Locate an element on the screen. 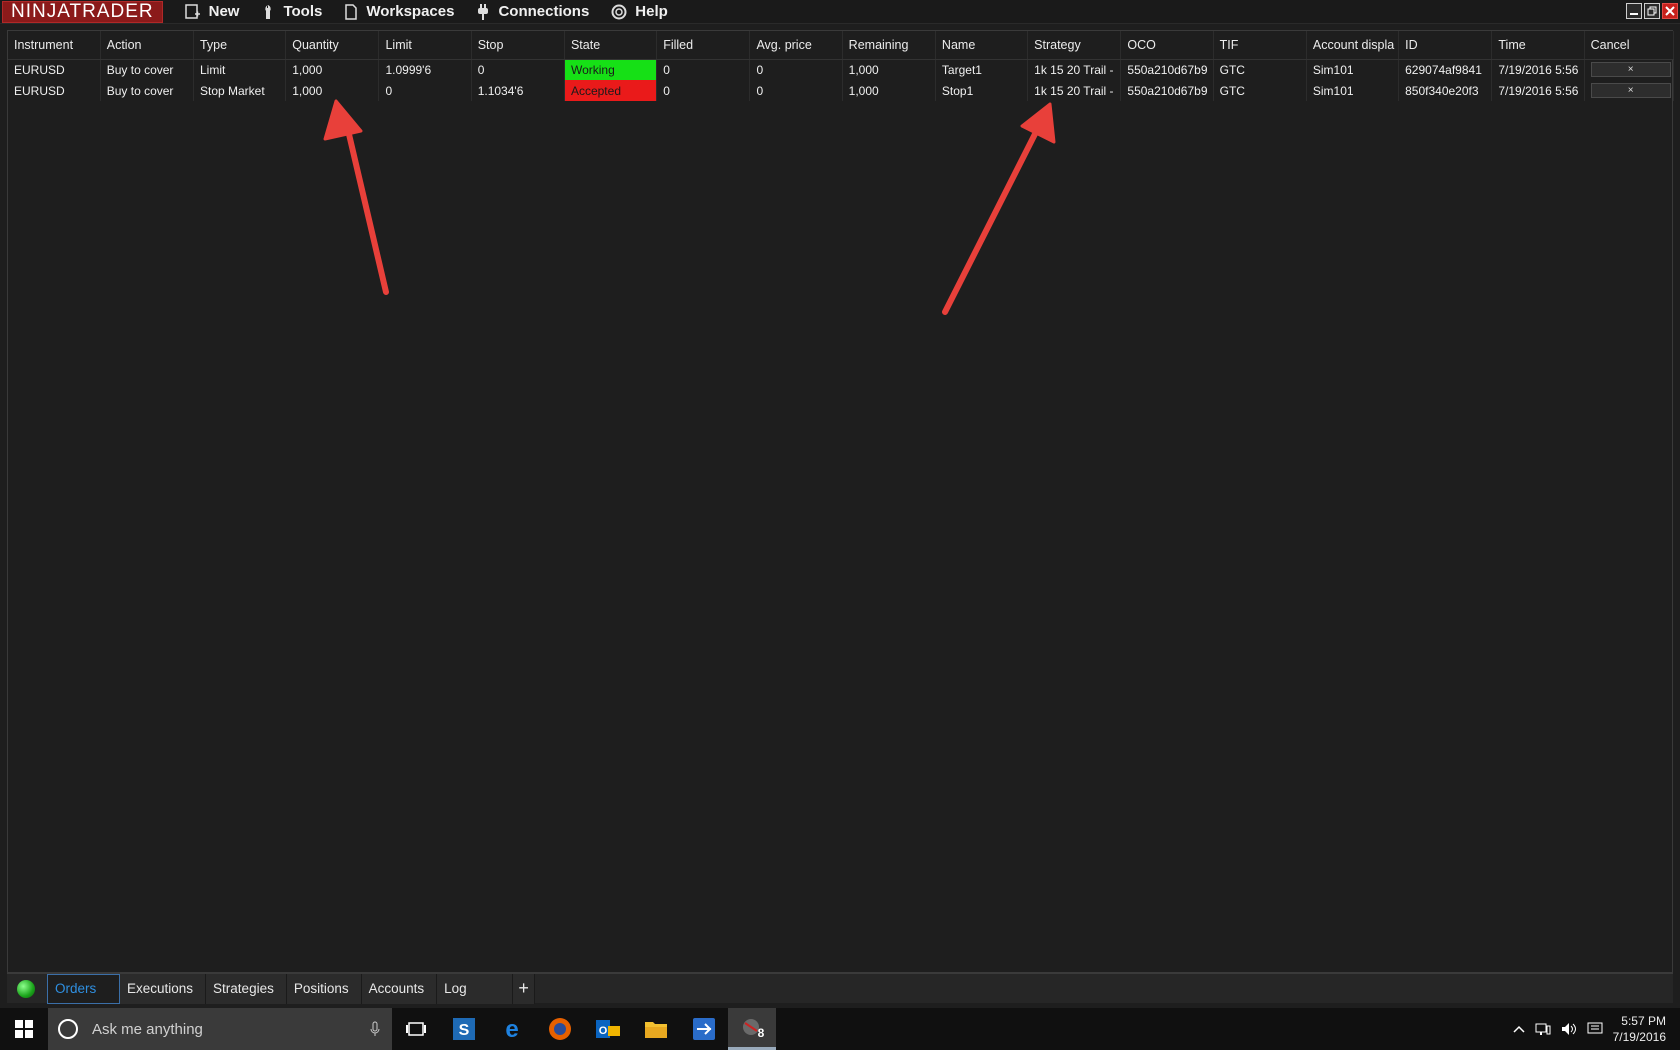 Image resolution: width=1680 pixels, height=1050 pixels. column-header: Quantity is located at coordinates (332, 45).